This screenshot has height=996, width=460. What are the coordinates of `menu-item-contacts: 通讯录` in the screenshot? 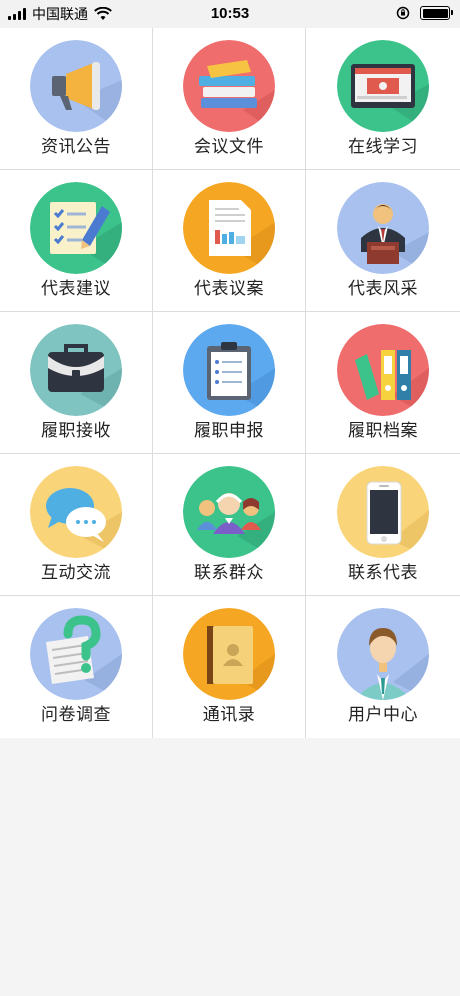 It's located at (229, 667).